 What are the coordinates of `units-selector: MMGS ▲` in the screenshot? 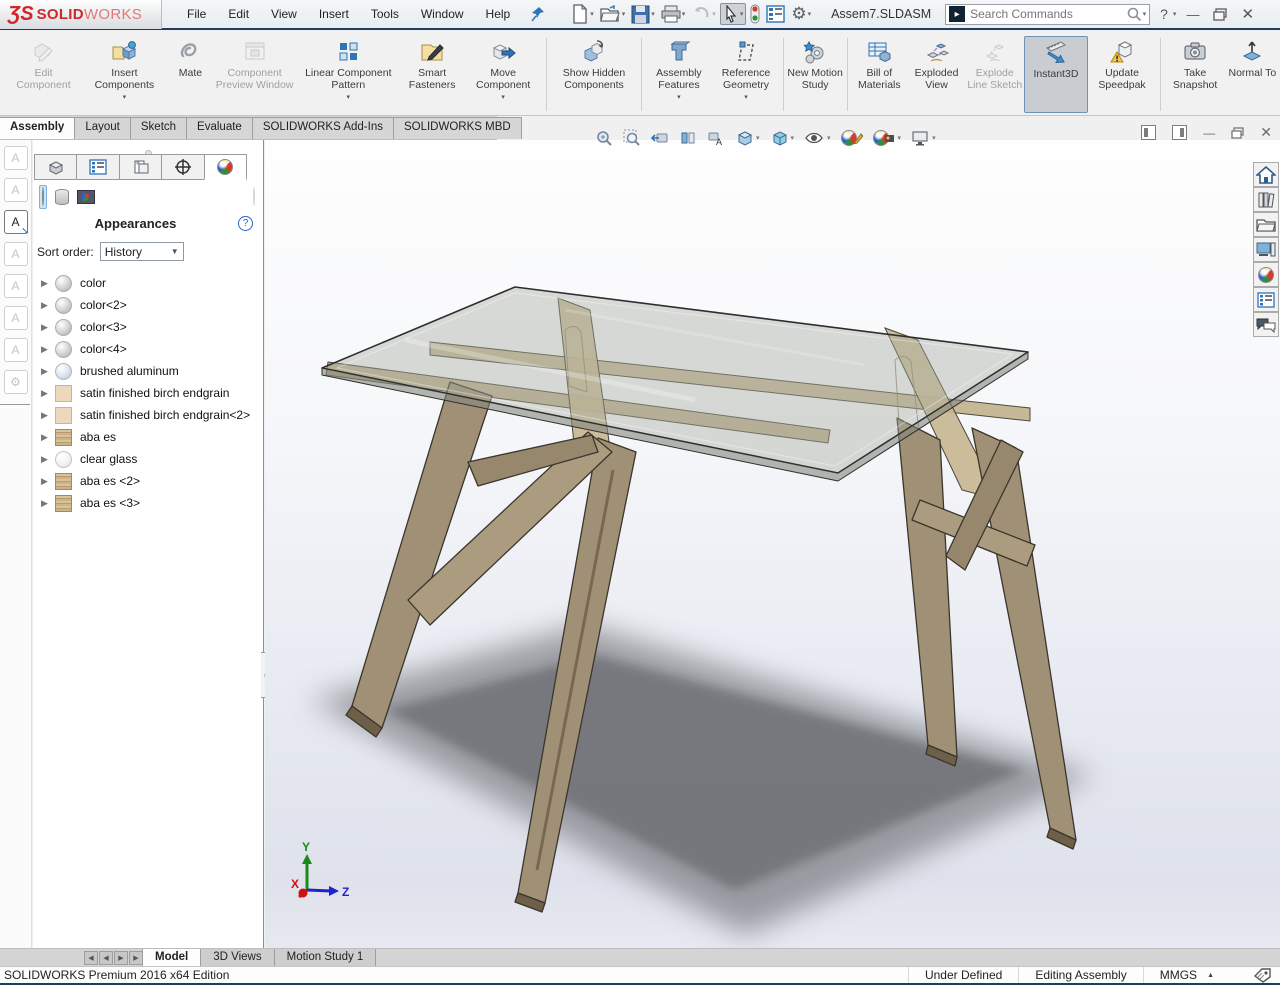 It's located at (1186, 975).